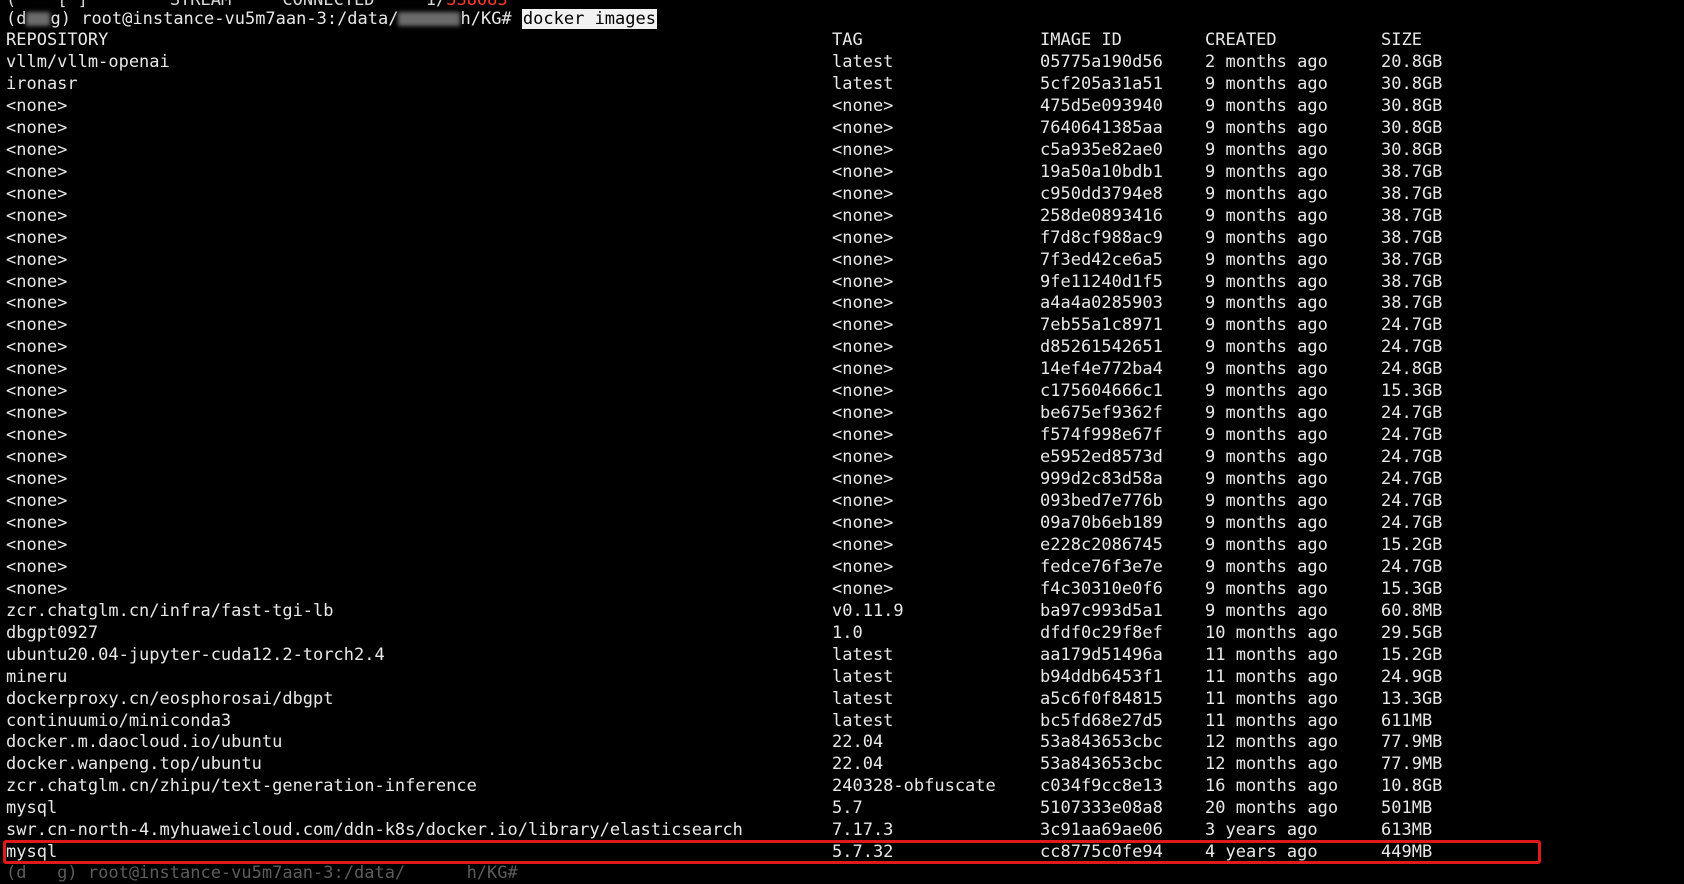  What do you see at coordinates (1101, 127) in the screenshot?
I see `cell-image-id: 7640641385aa` at bounding box center [1101, 127].